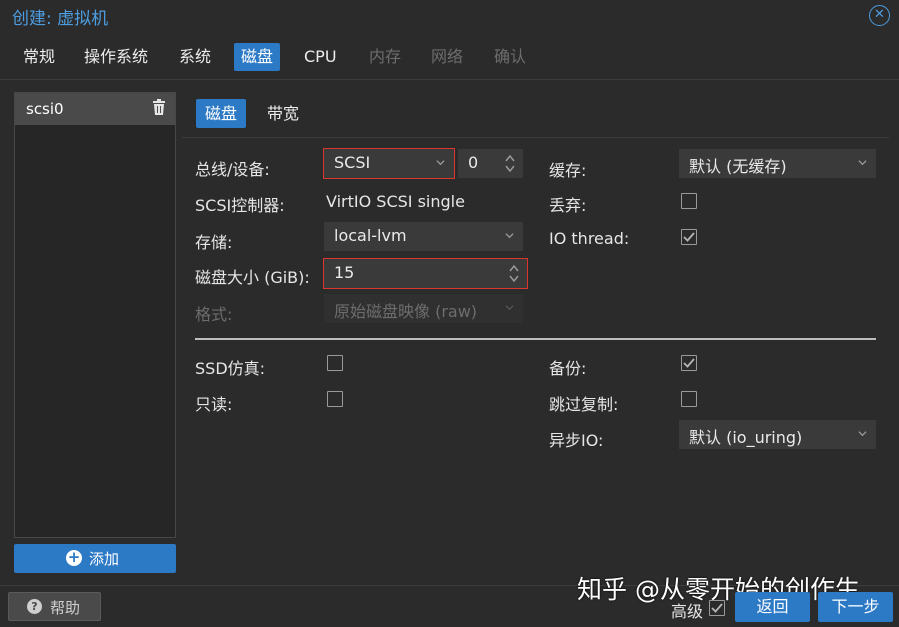 This screenshot has width=899, height=627. I want to click on tab-memory: 内存, so click(385, 57).